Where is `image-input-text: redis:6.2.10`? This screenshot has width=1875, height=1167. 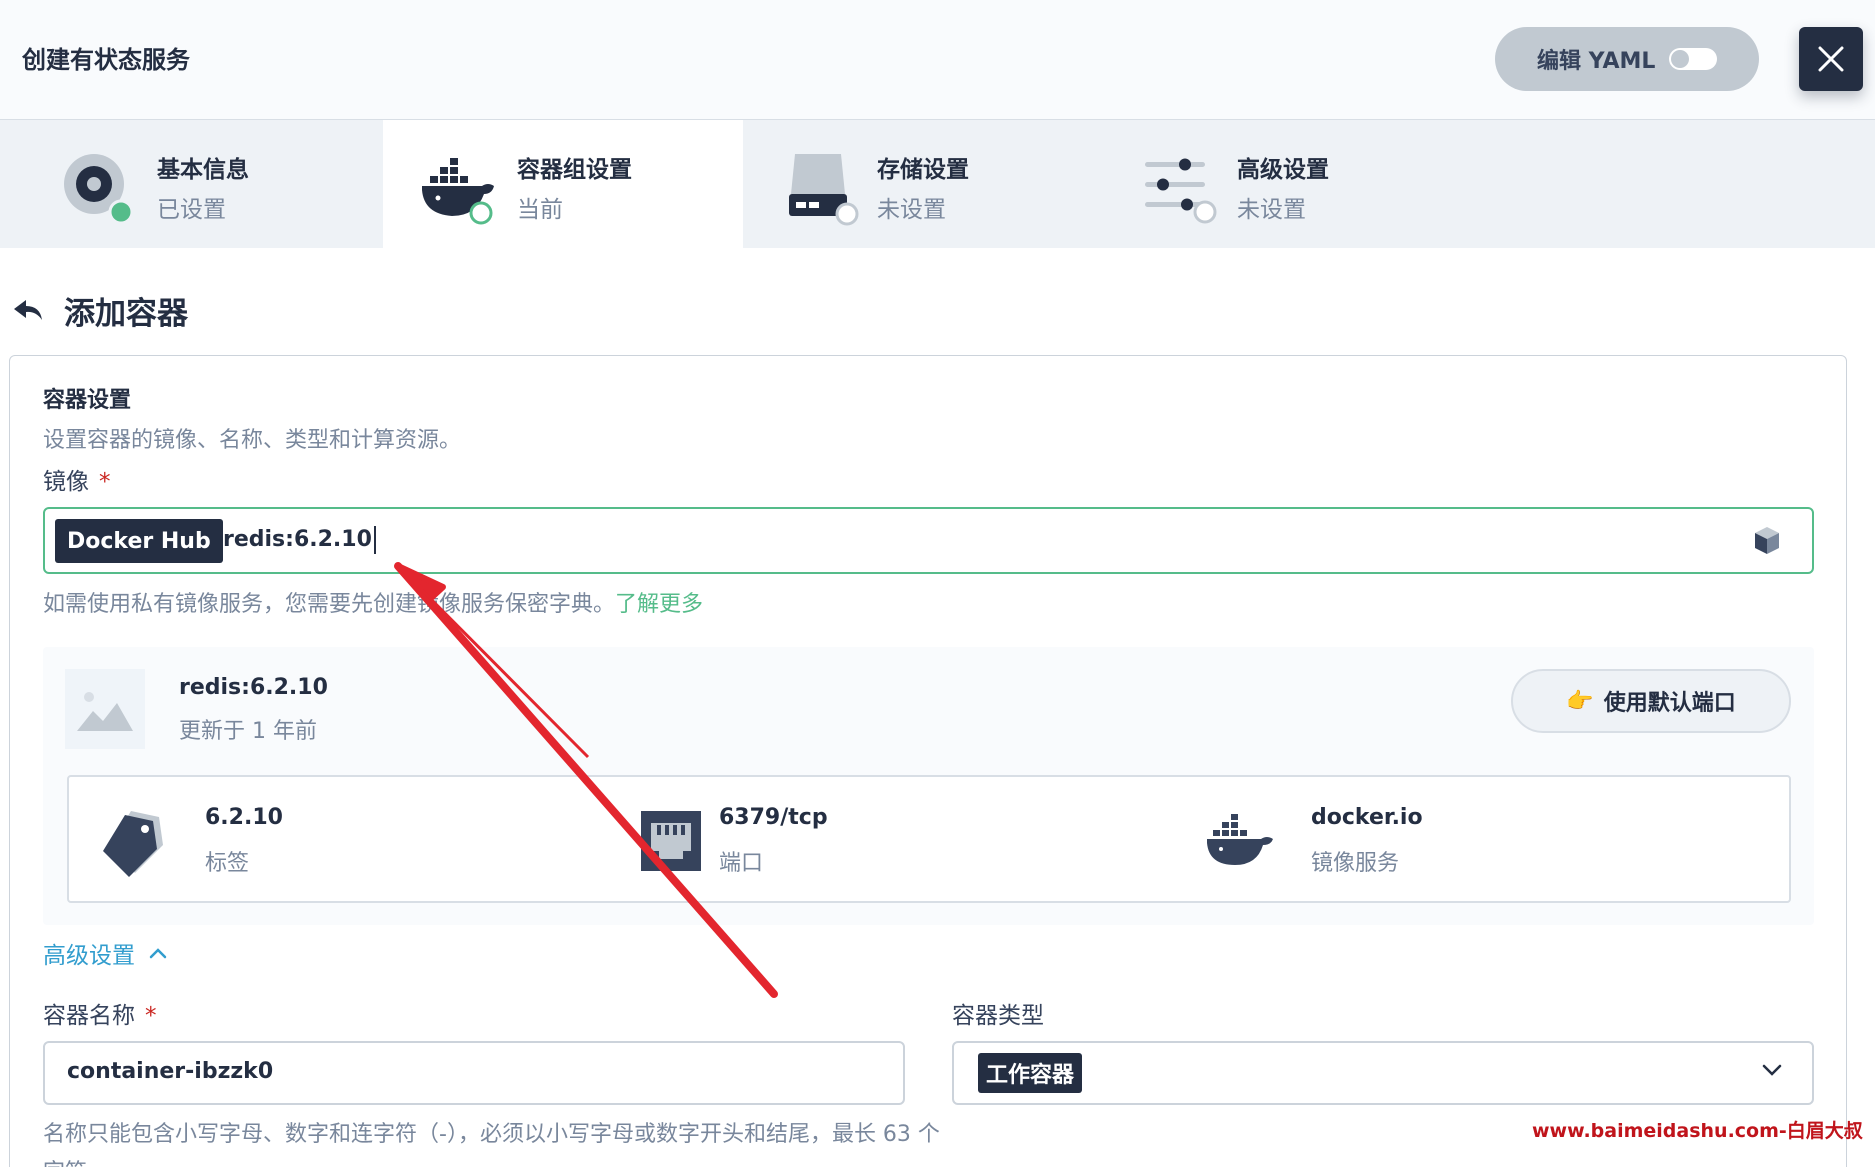
image-input-text: redis:6.2.10 is located at coordinates (297, 539).